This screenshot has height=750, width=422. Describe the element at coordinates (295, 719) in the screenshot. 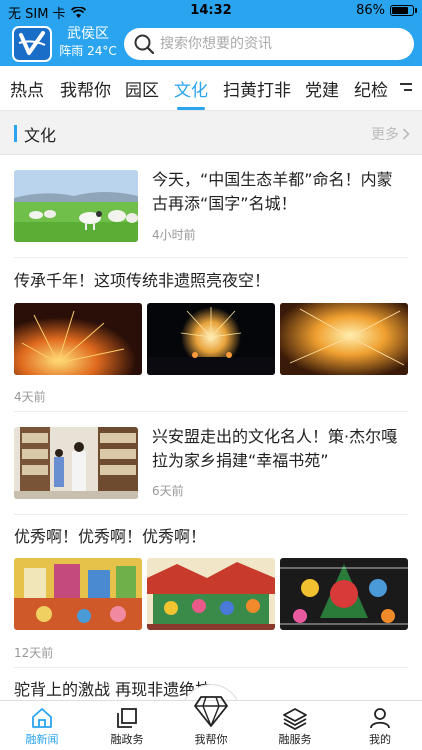

I see `layers-icon` at that location.